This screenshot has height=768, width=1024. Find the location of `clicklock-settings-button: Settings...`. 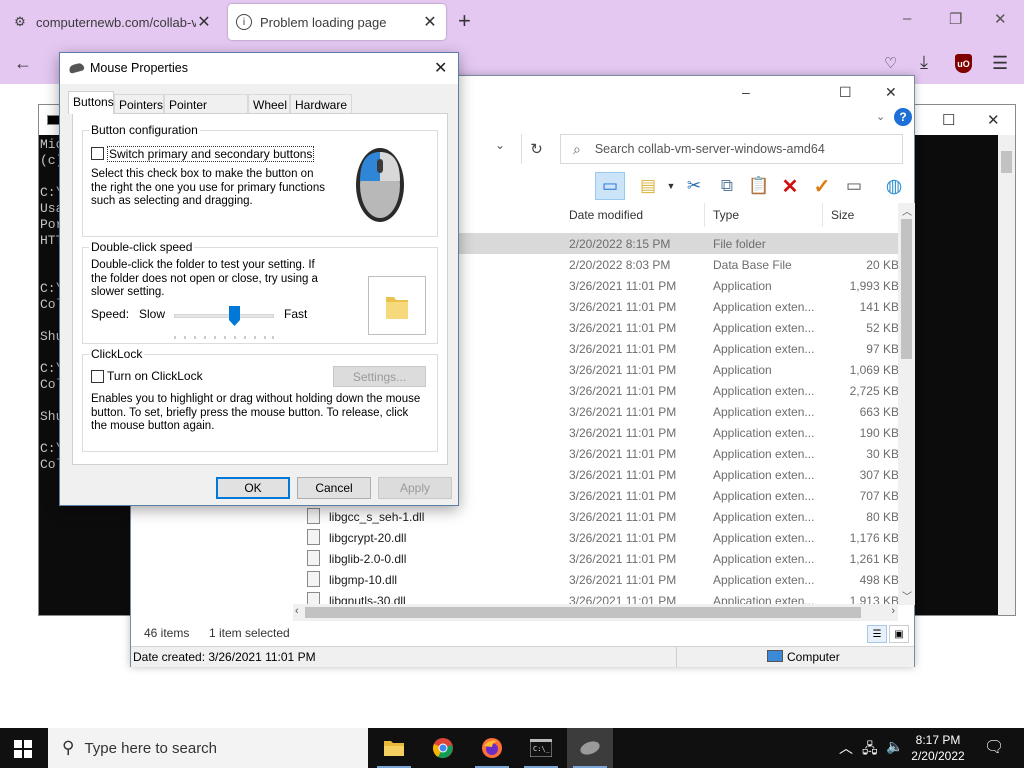

clicklock-settings-button: Settings... is located at coordinates (379, 376).